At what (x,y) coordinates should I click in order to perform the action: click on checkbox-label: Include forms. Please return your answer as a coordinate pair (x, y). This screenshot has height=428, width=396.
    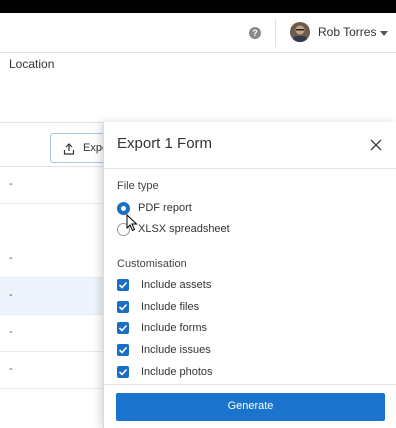
    Looking at the image, I should click on (174, 328).